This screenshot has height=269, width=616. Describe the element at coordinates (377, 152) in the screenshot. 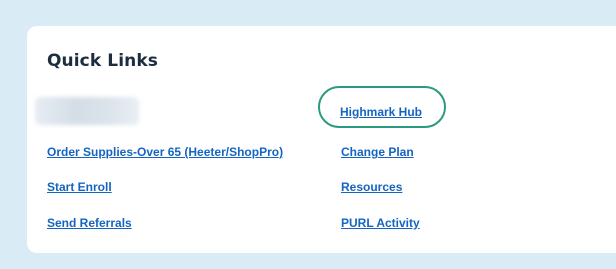

I see `change-plan-link: Change Plan` at that location.